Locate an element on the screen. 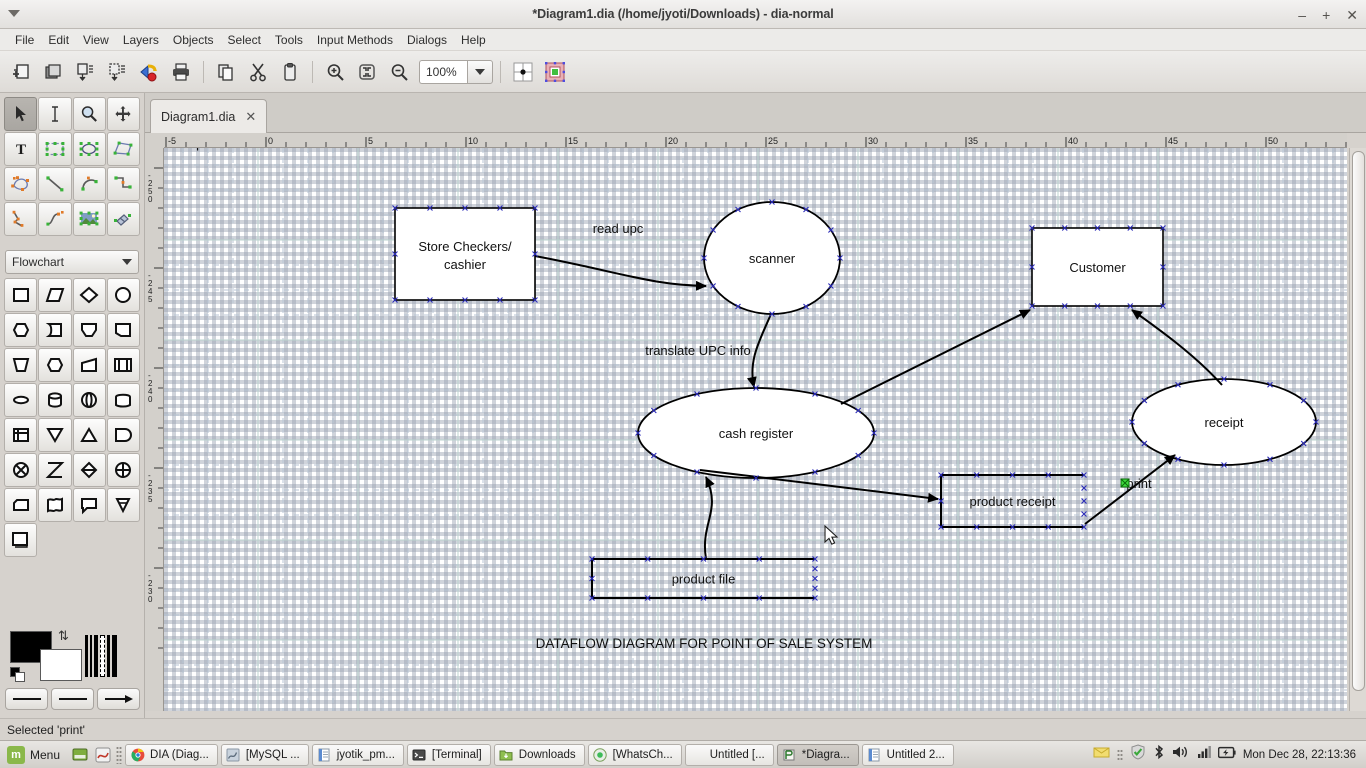 The image size is (1366, 768). reset-colors-icon is located at coordinates (18, 675).